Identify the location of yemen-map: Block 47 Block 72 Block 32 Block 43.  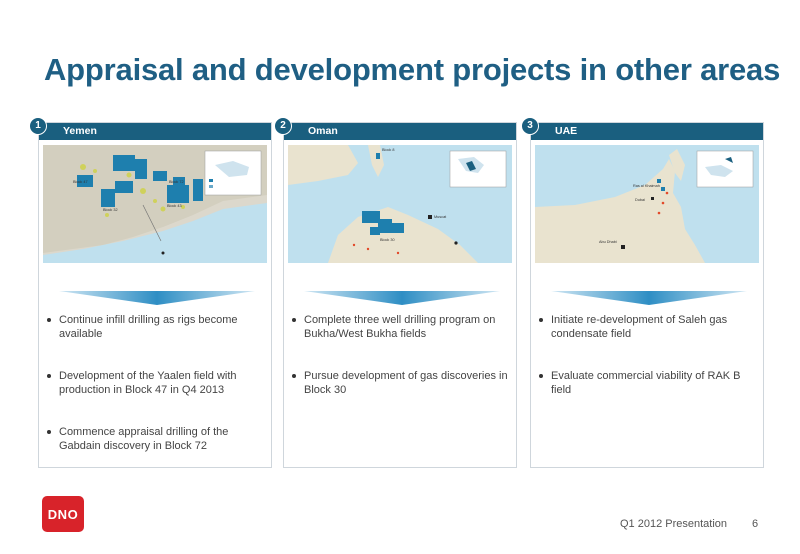
(155, 204).